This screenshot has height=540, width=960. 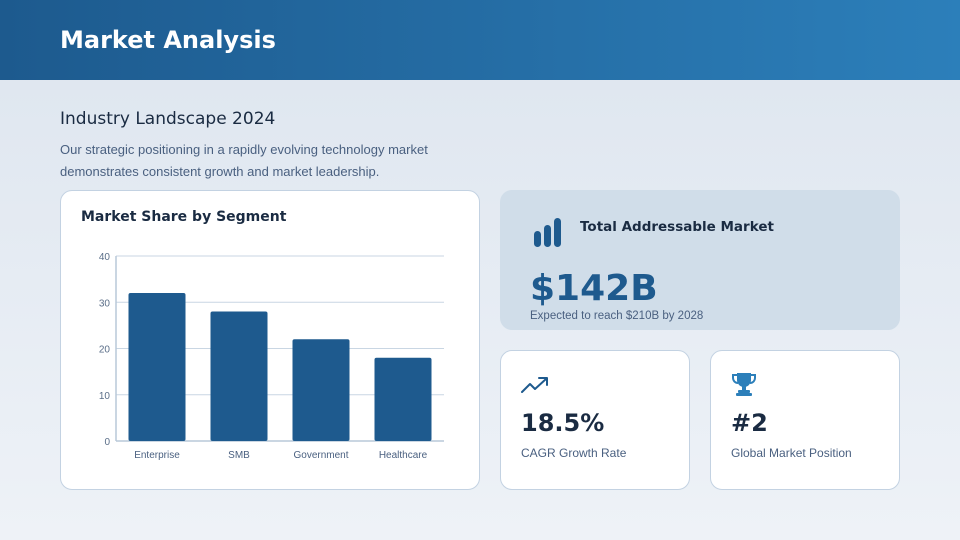 I want to click on bar-chart-icon, so click(x=547, y=232).